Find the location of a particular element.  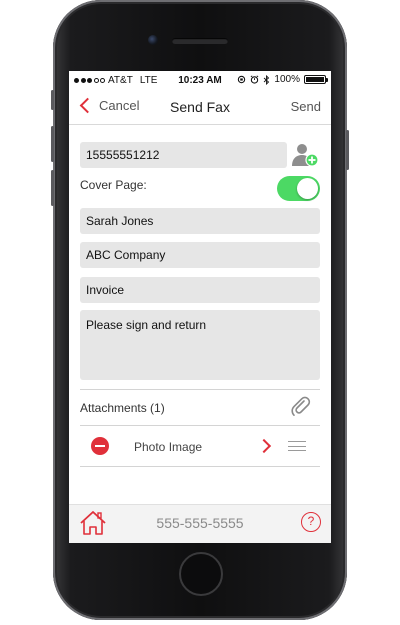

cover-page-toggle is located at coordinates (298, 188).